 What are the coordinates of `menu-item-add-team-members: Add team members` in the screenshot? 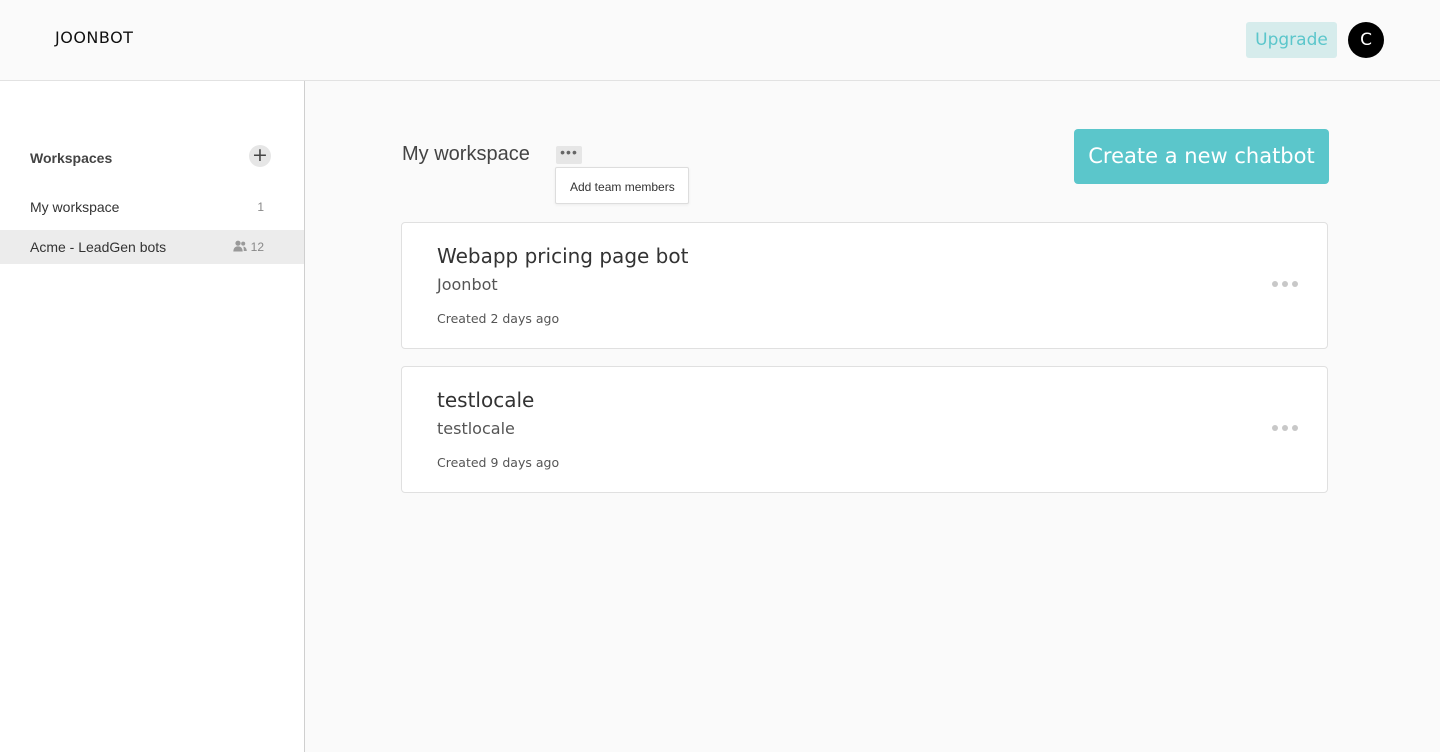 It's located at (622, 187).